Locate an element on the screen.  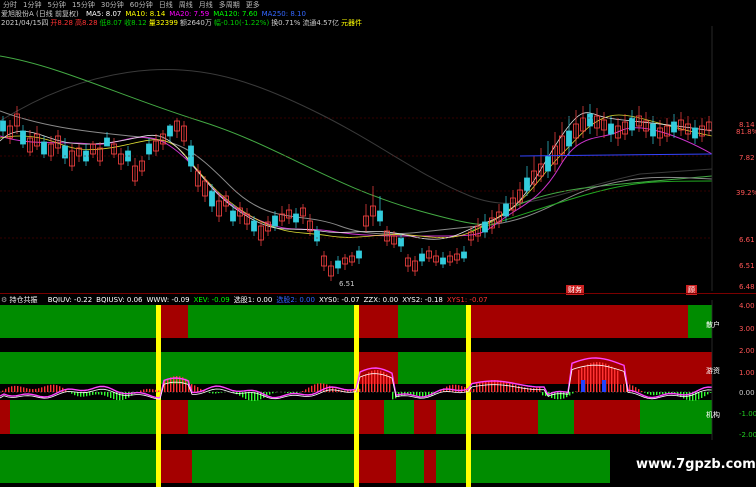
period-tab: 60分钟 is located at coordinates (141, 5).